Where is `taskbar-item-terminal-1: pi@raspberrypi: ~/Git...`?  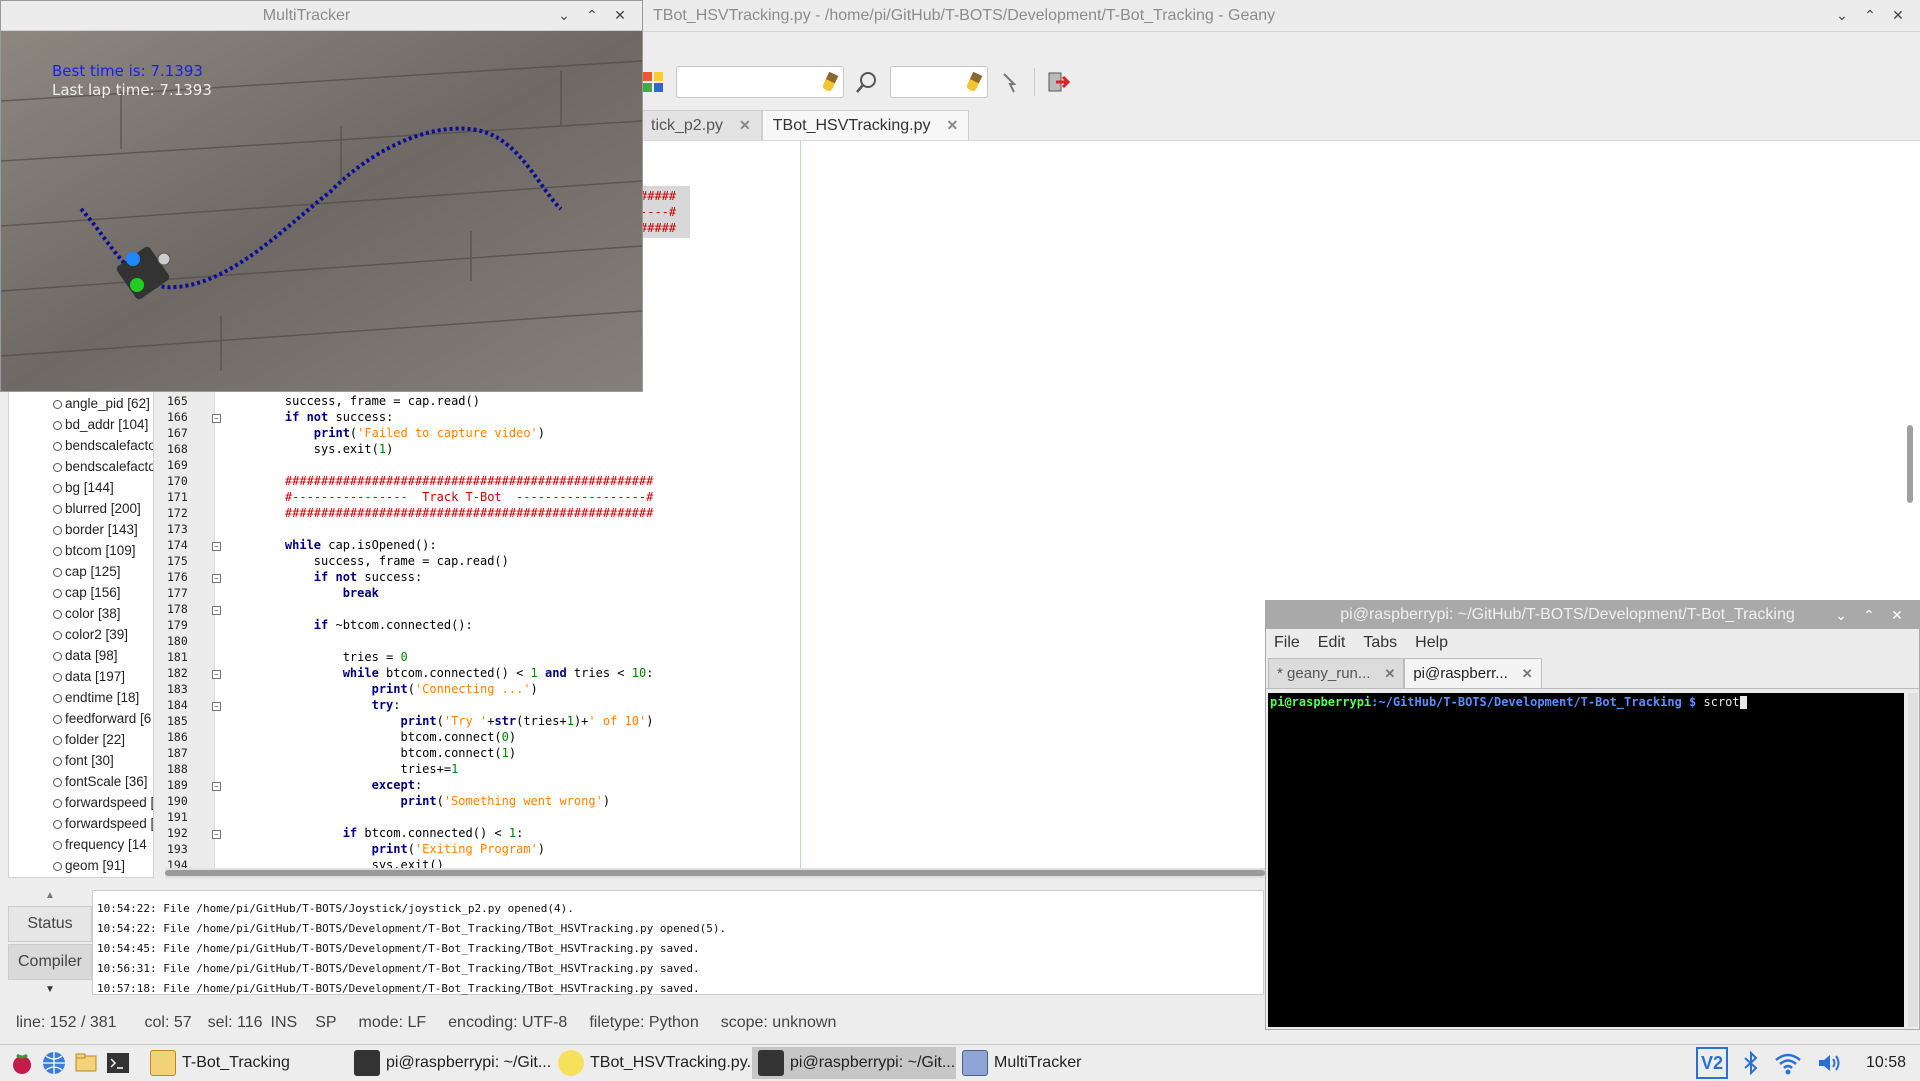
taskbar-item-terminal-1: pi@raspberrypi: ~/Git... is located at coordinates (450, 1063).